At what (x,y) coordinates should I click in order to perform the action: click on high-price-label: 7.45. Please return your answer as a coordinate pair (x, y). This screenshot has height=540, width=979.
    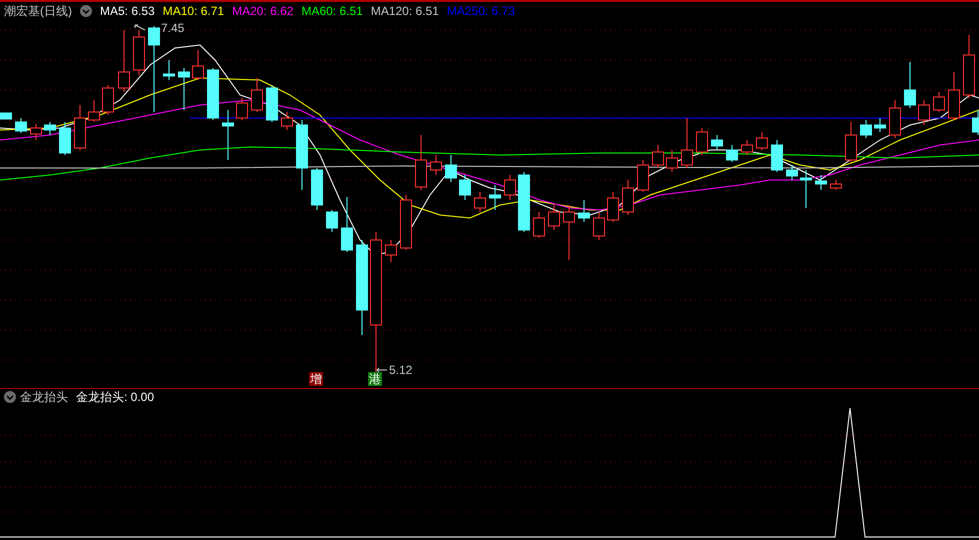
    Looking at the image, I should click on (172, 28).